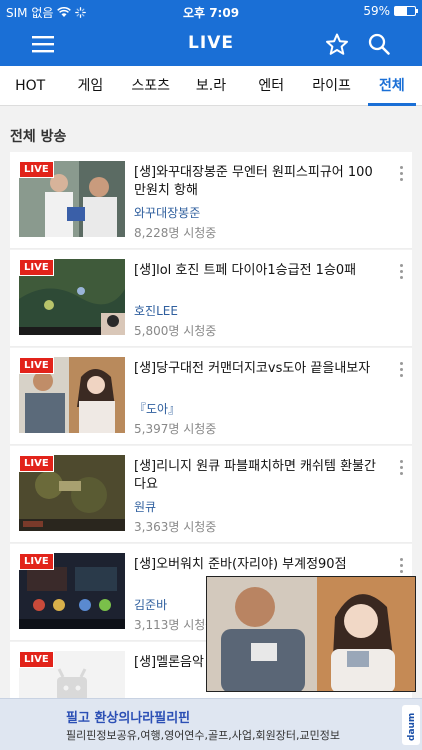 The image size is (422, 750). I want to click on mini-player-video, so click(311, 634).